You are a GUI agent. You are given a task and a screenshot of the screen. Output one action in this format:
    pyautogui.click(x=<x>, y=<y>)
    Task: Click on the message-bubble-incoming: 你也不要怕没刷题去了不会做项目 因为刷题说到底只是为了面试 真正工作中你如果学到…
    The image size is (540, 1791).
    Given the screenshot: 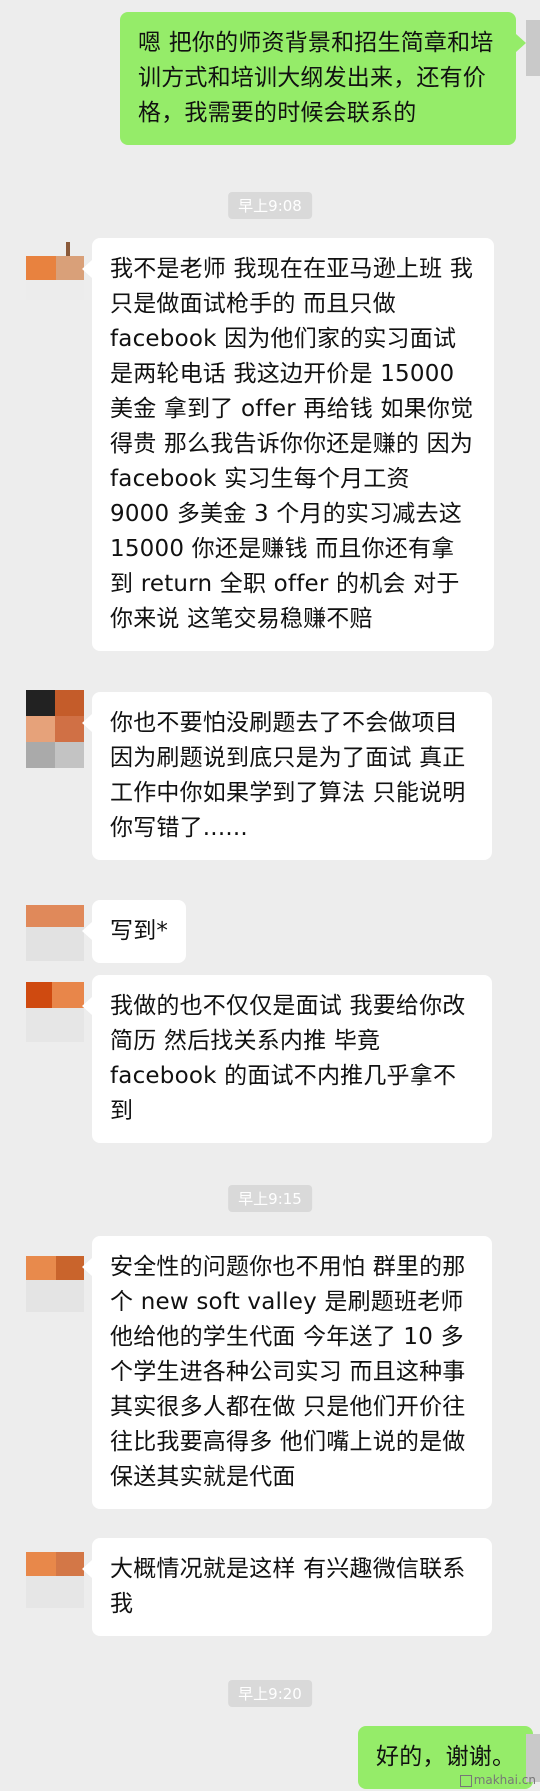 What is the action you would take?
    pyautogui.click(x=287, y=776)
    